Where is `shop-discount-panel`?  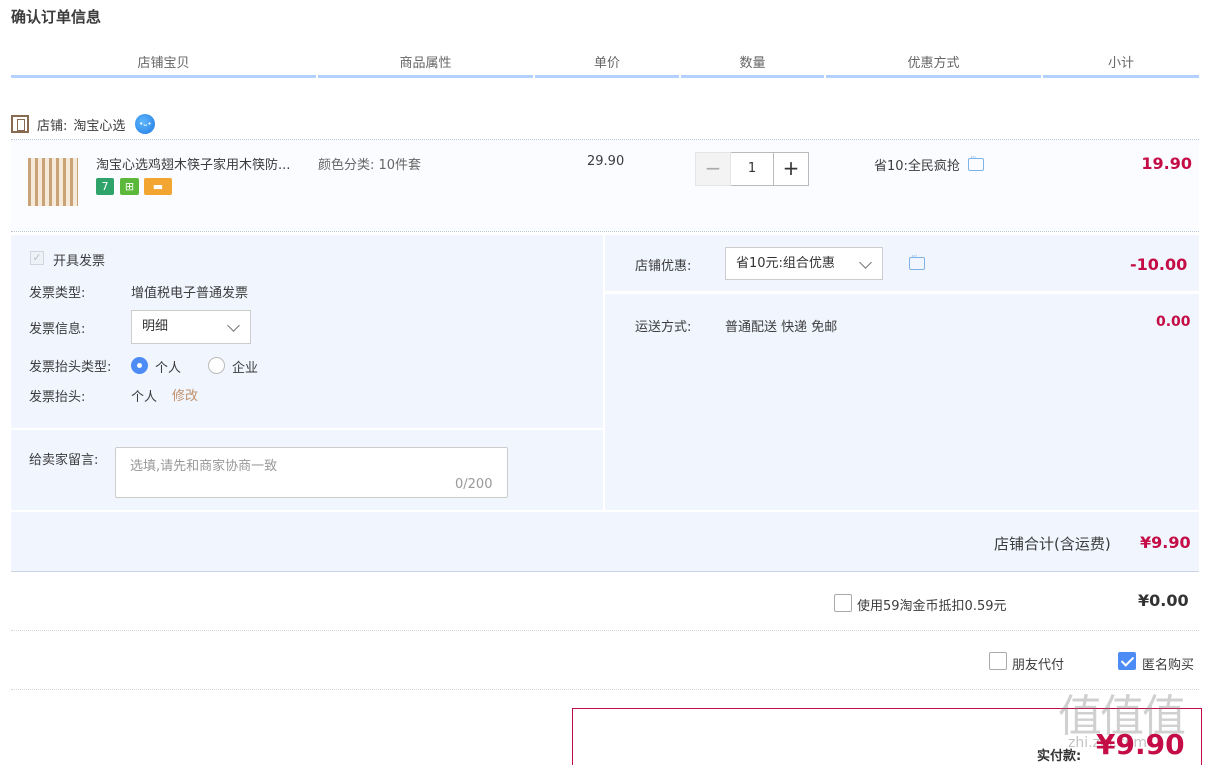
shop-discount-panel is located at coordinates (902, 263).